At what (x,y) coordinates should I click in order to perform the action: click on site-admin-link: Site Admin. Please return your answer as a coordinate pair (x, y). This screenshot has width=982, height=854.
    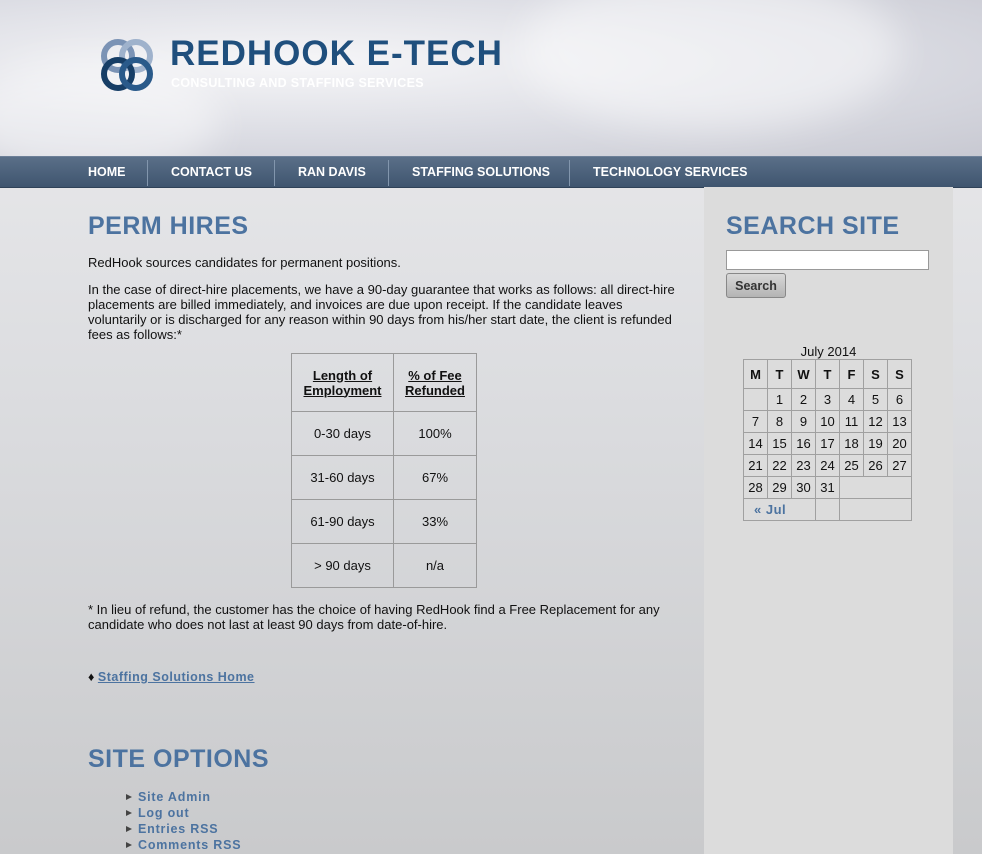
    Looking at the image, I should click on (174, 797).